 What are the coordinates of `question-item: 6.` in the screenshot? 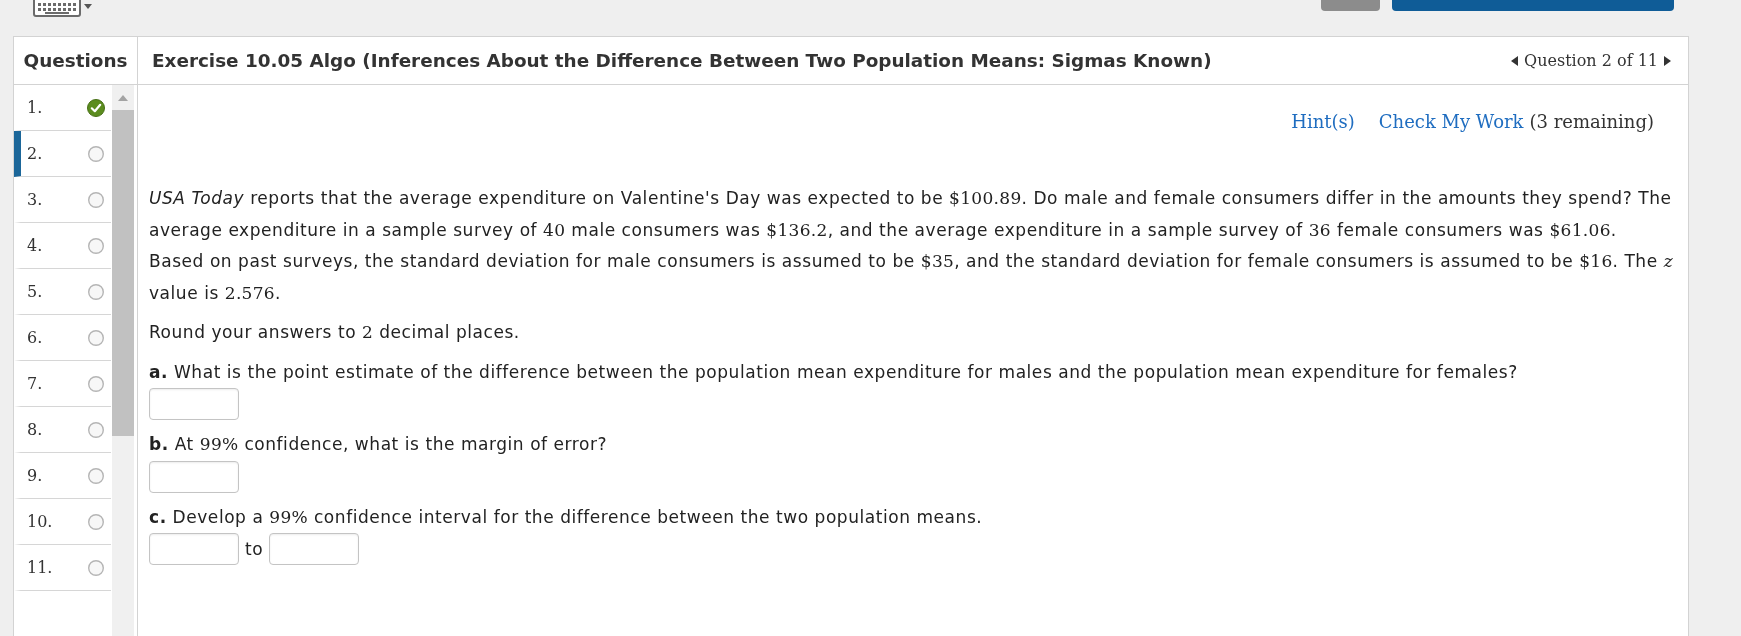 It's located at (62, 338).